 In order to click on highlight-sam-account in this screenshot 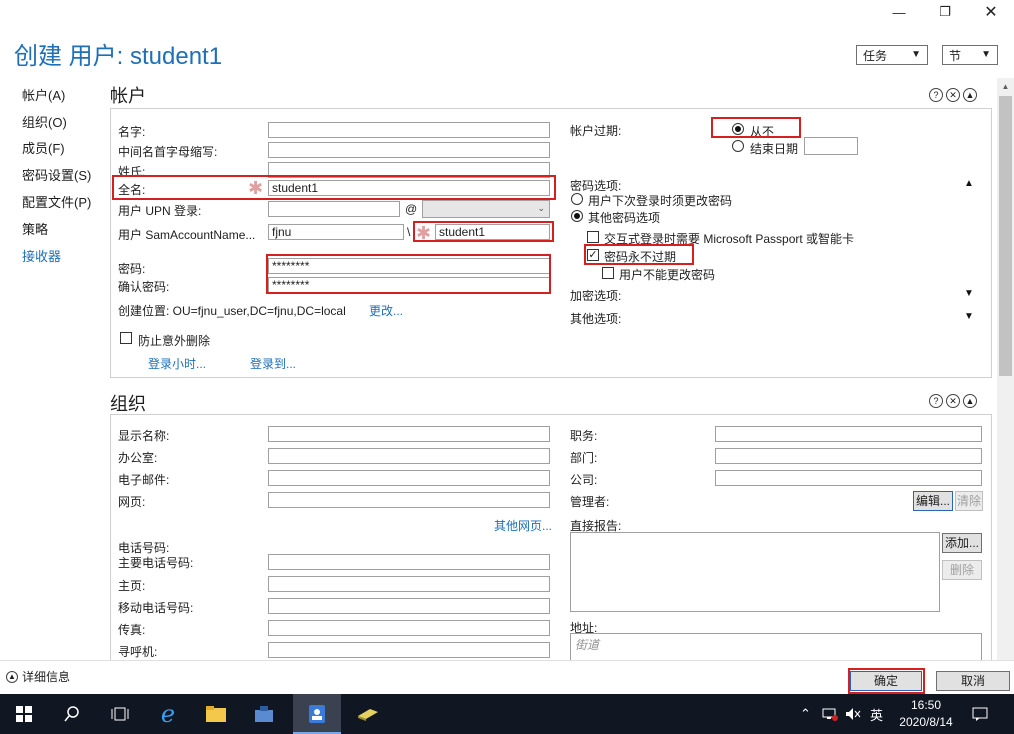, I will do `click(483, 231)`.